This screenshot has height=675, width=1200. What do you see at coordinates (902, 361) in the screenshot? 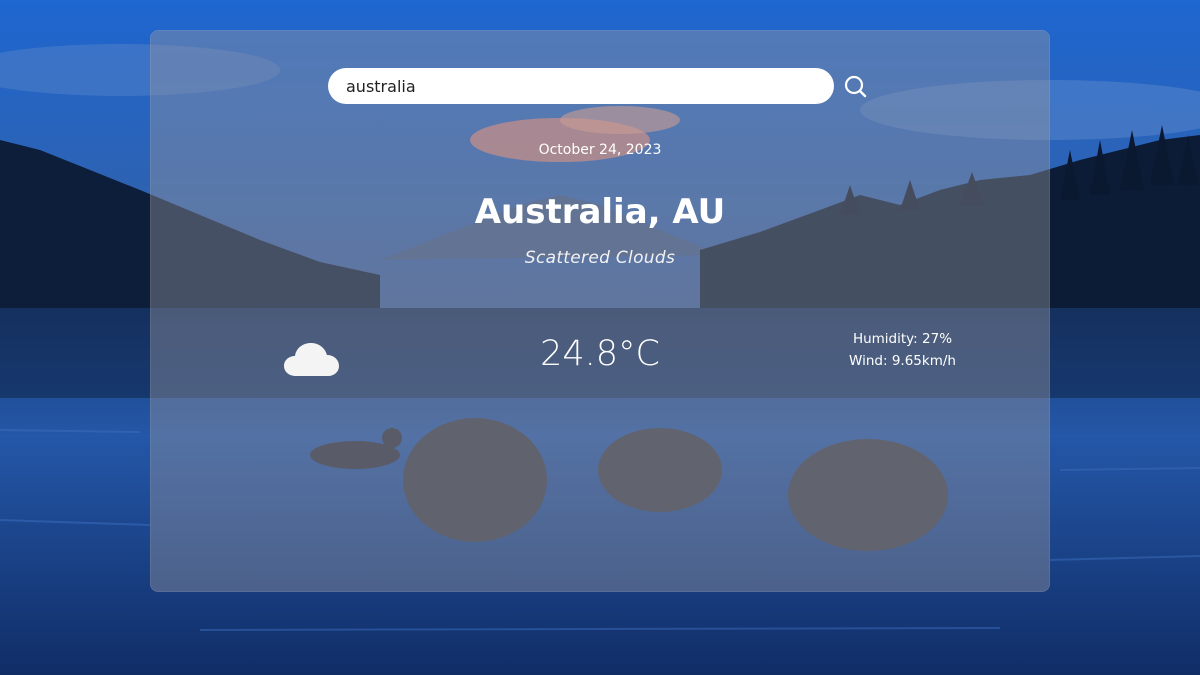
I see `wind-label: Wind: 9.65km/h` at bounding box center [902, 361].